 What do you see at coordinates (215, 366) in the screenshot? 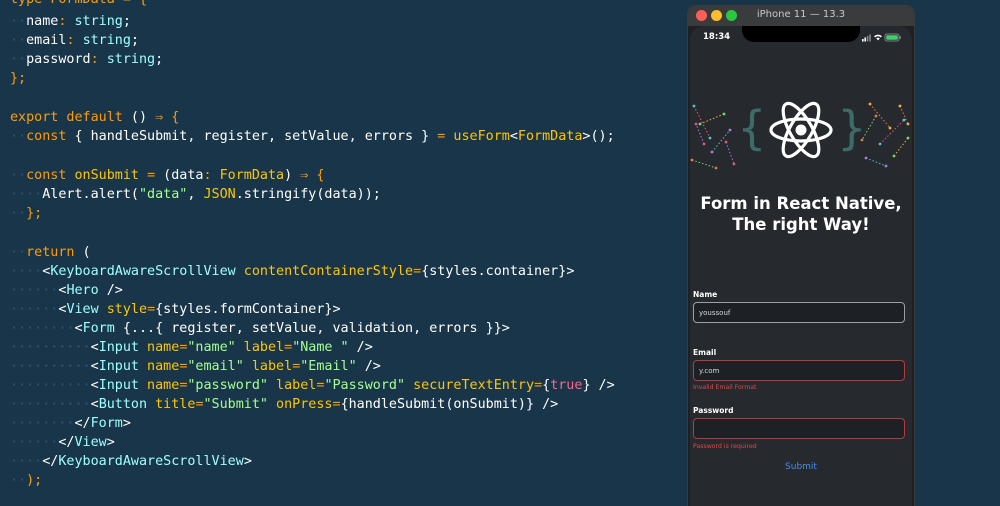
I see `code-token: "email"` at bounding box center [215, 366].